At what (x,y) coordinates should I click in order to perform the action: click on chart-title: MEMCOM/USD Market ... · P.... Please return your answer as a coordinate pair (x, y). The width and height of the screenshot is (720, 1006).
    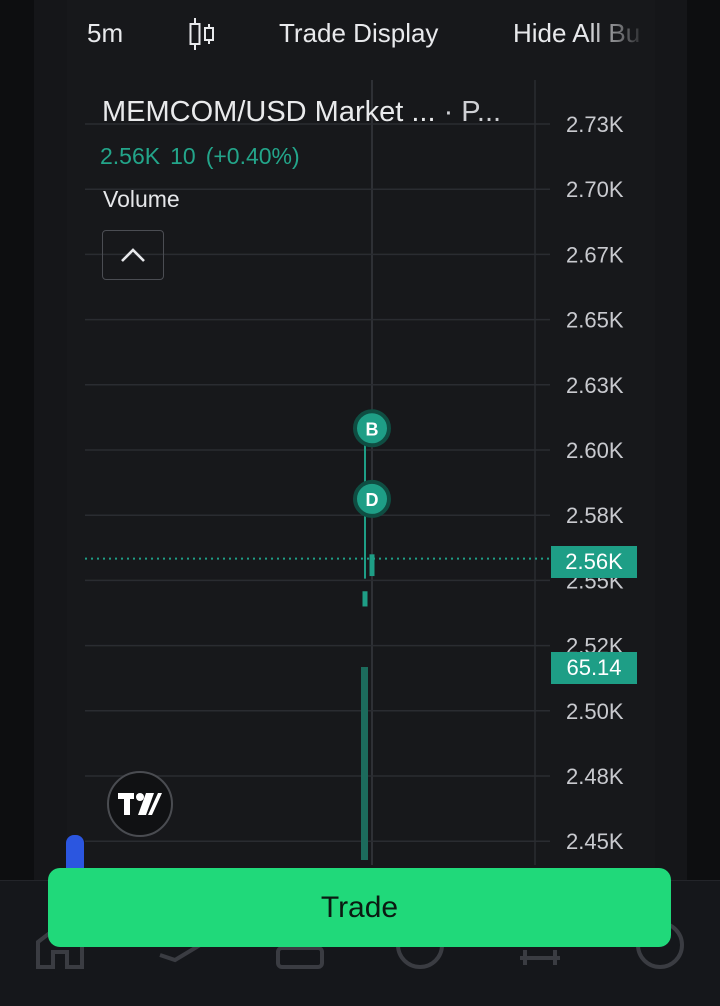
    Looking at the image, I should click on (301, 112).